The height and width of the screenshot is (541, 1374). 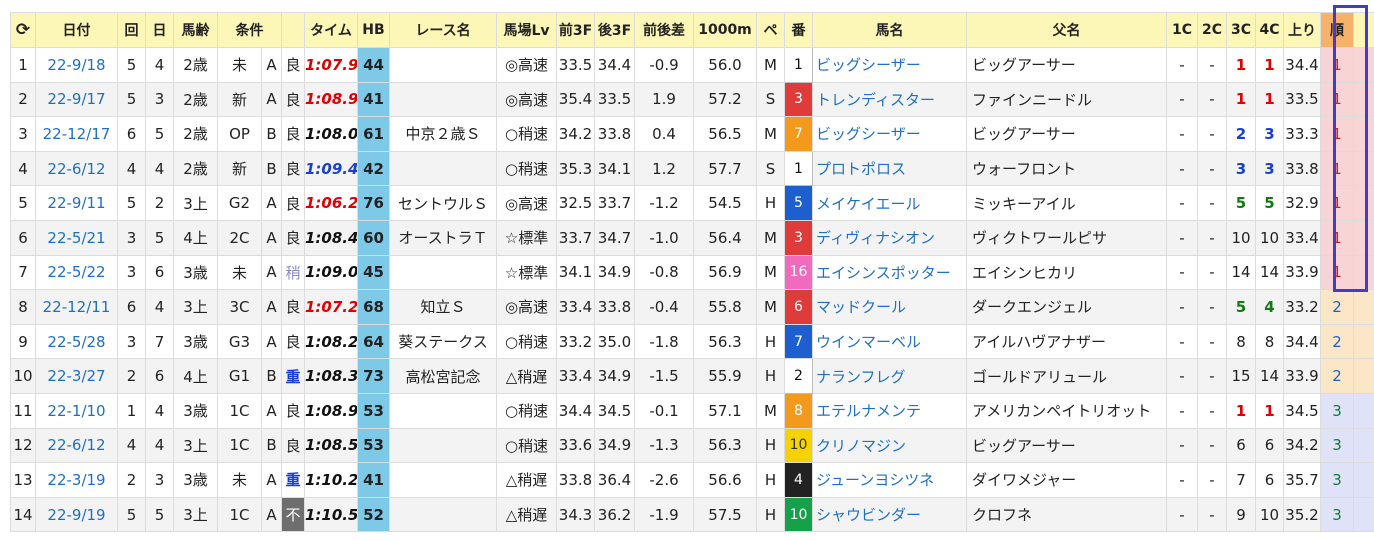 What do you see at coordinates (1066, 514) in the screenshot?
I see `sire-cell: クロフネ` at bounding box center [1066, 514].